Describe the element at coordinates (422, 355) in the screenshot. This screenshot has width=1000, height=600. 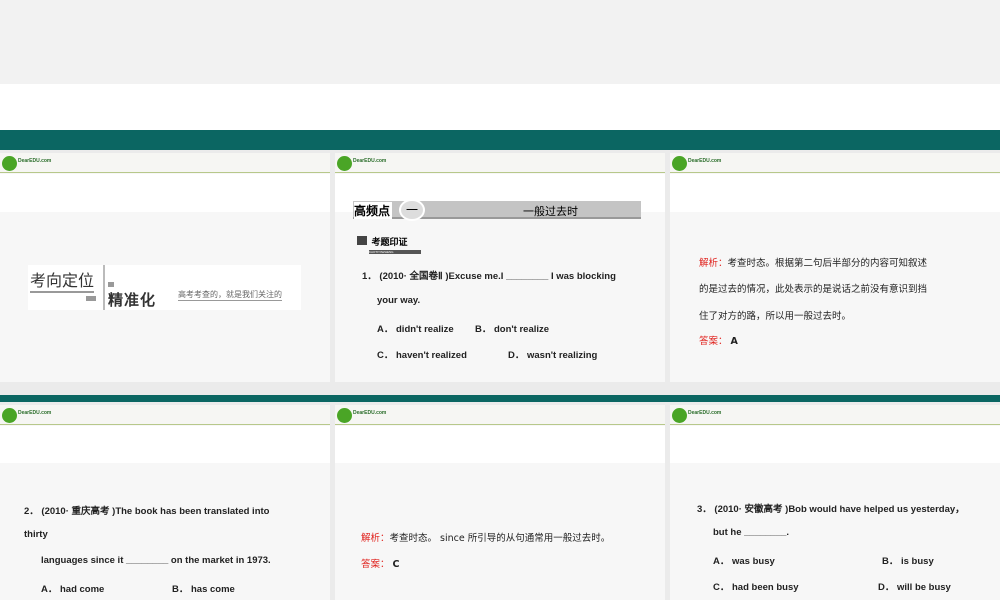
I see `option-c: C． haven't realized` at that location.